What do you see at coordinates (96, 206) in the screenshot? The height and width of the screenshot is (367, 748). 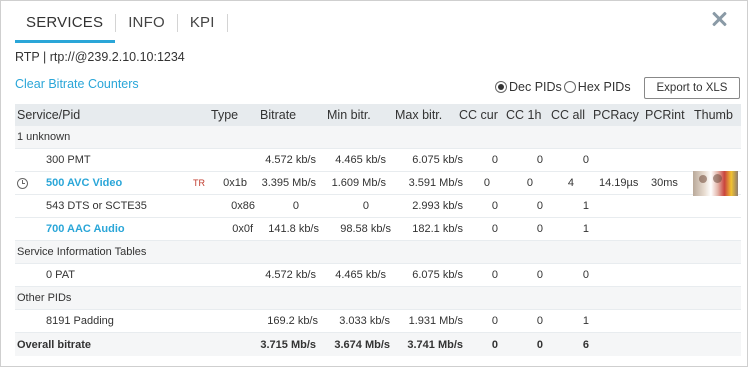 I see `pid-name: 543 DTS or SCTE35` at bounding box center [96, 206].